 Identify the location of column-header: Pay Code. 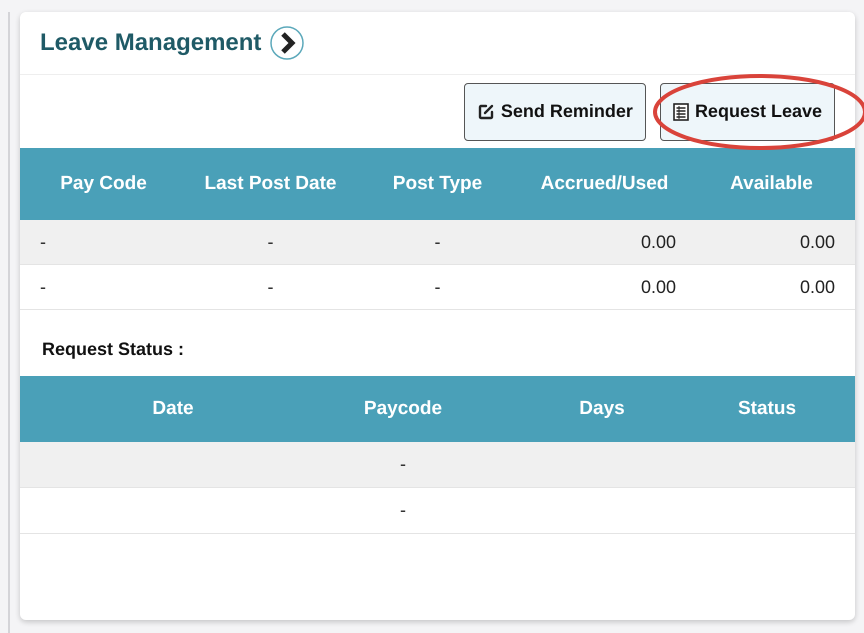
(103, 184).